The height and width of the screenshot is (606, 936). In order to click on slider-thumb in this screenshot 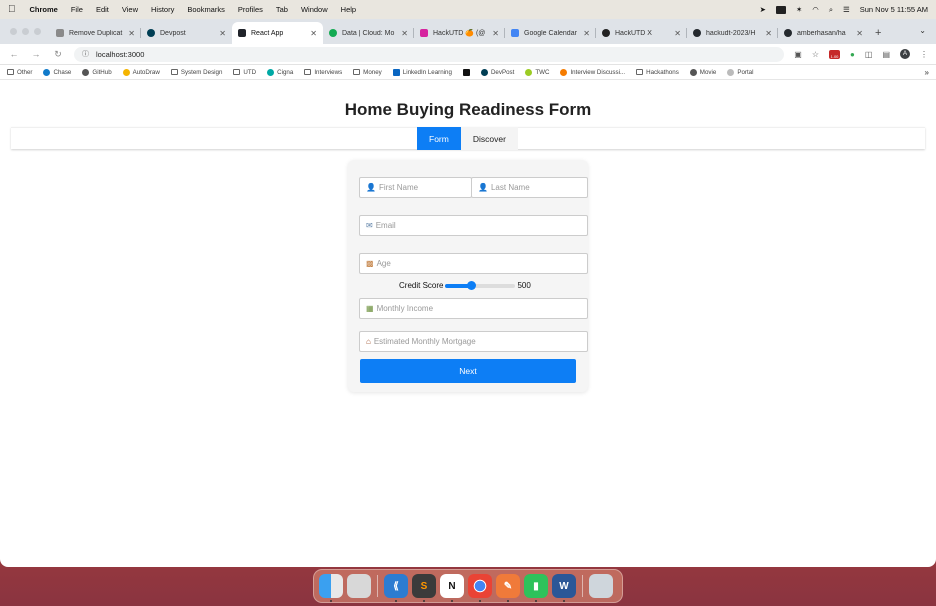, I will do `click(472, 285)`.